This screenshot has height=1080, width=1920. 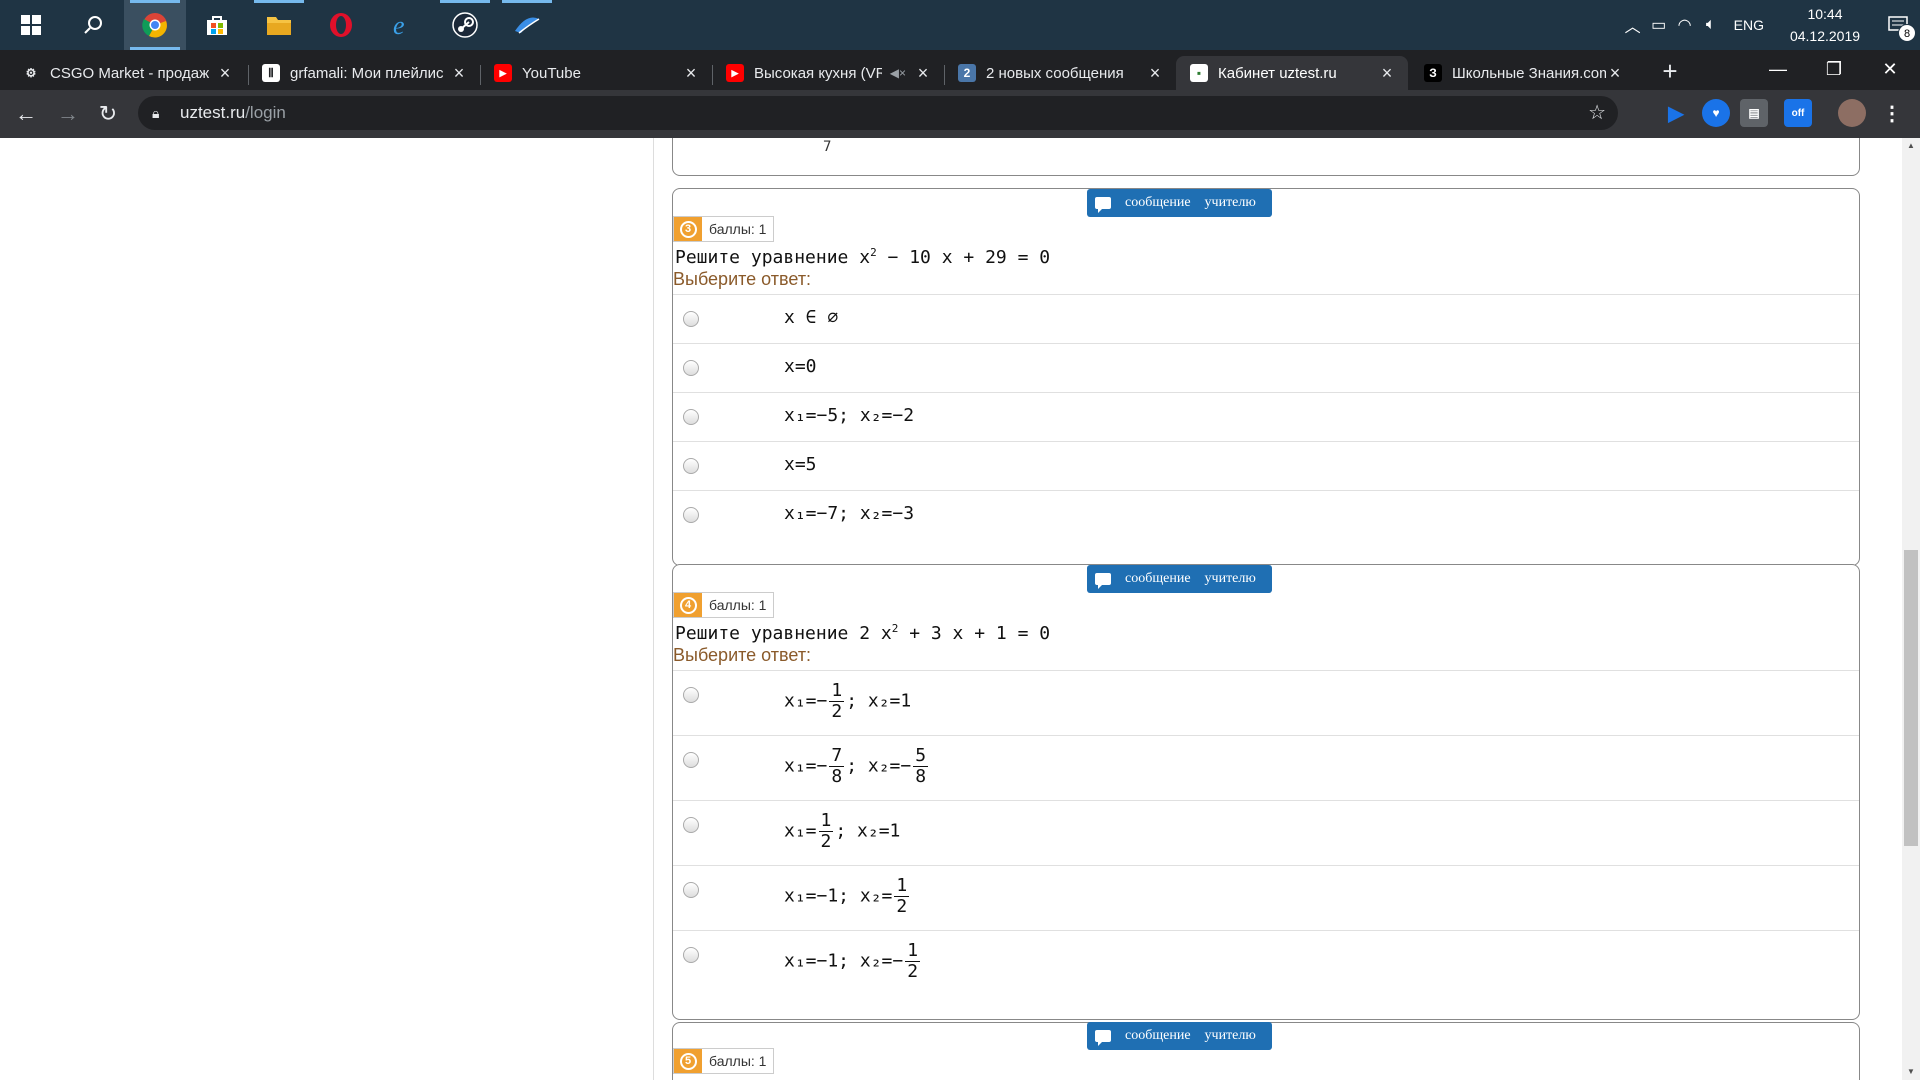 What do you see at coordinates (862, 633) in the screenshot?
I see `question-text: Решите уравнение 2 x2 + 3 x + 1 = 0` at bounding box center [862, 633].